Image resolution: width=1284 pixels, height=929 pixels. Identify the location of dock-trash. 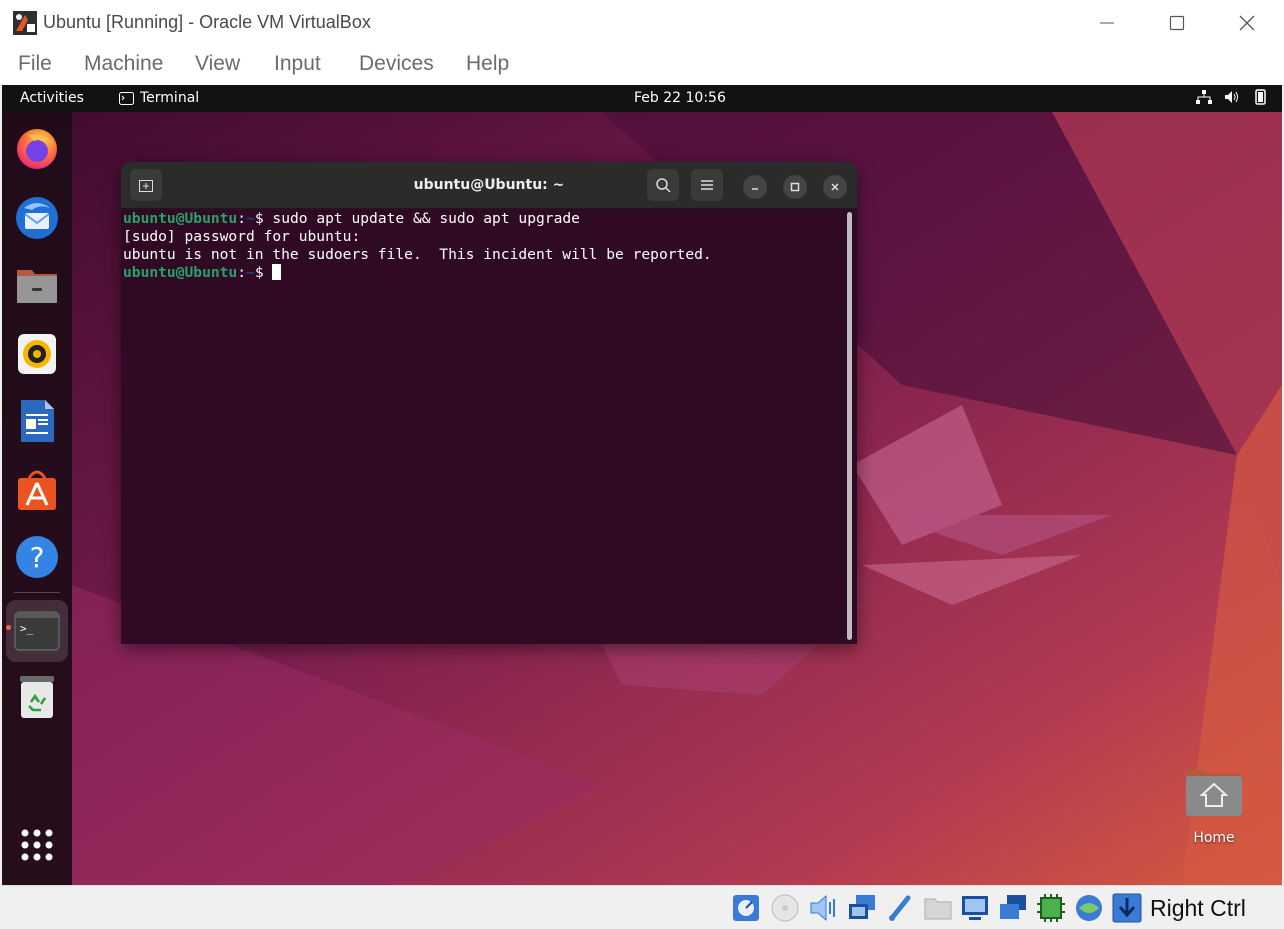
(37, 697).